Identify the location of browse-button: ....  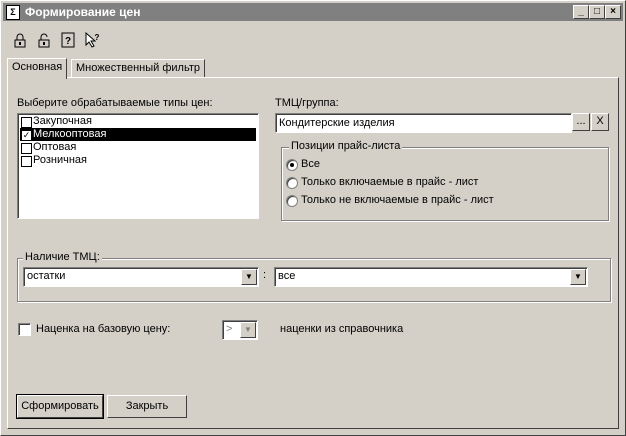
(581, 122).